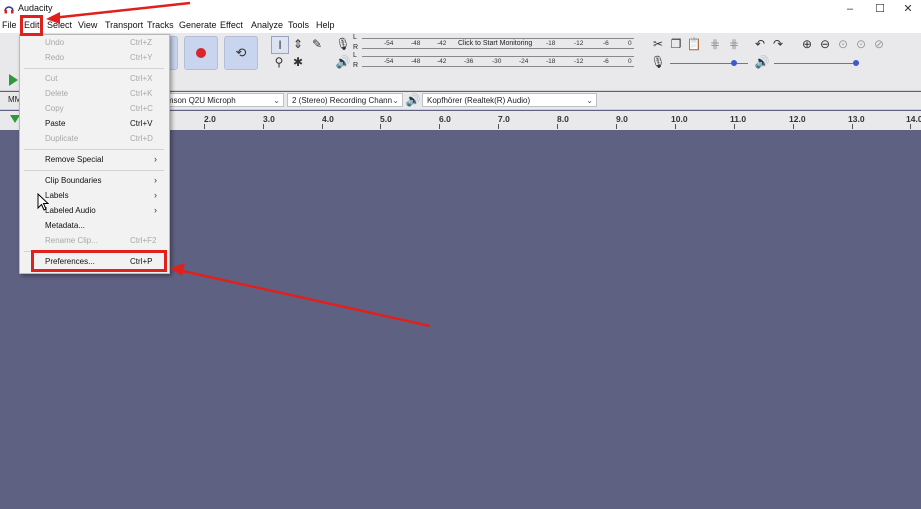 This screenshot has height=509, width=921. What do you see at coordinates (304, 298) in the screenshot?
I see `arrow-to-preferences` at bounding box center [304, 298].